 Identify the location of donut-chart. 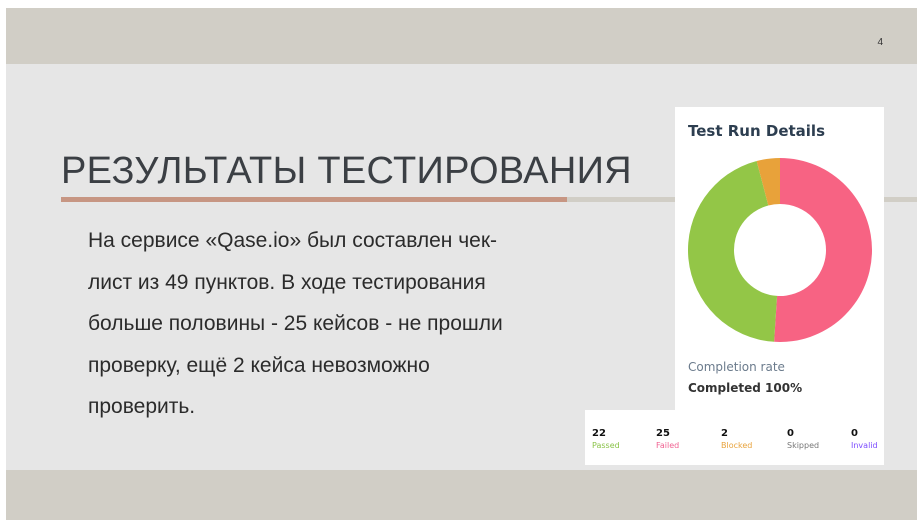
(780, 250).